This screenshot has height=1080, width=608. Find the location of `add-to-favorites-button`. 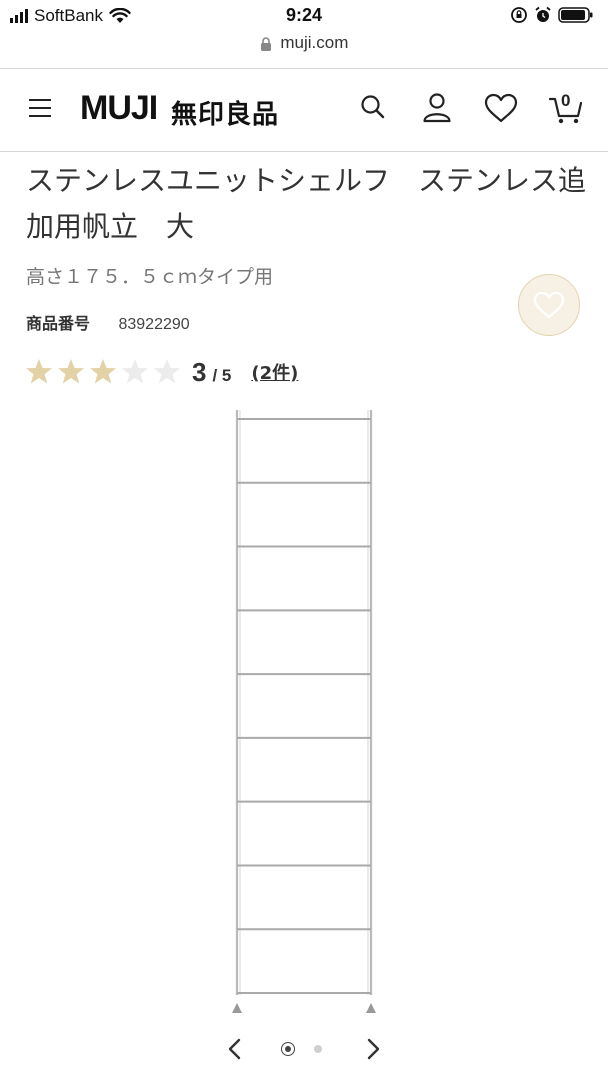

add-to-favorites-button is located at coordinates (549, 305).